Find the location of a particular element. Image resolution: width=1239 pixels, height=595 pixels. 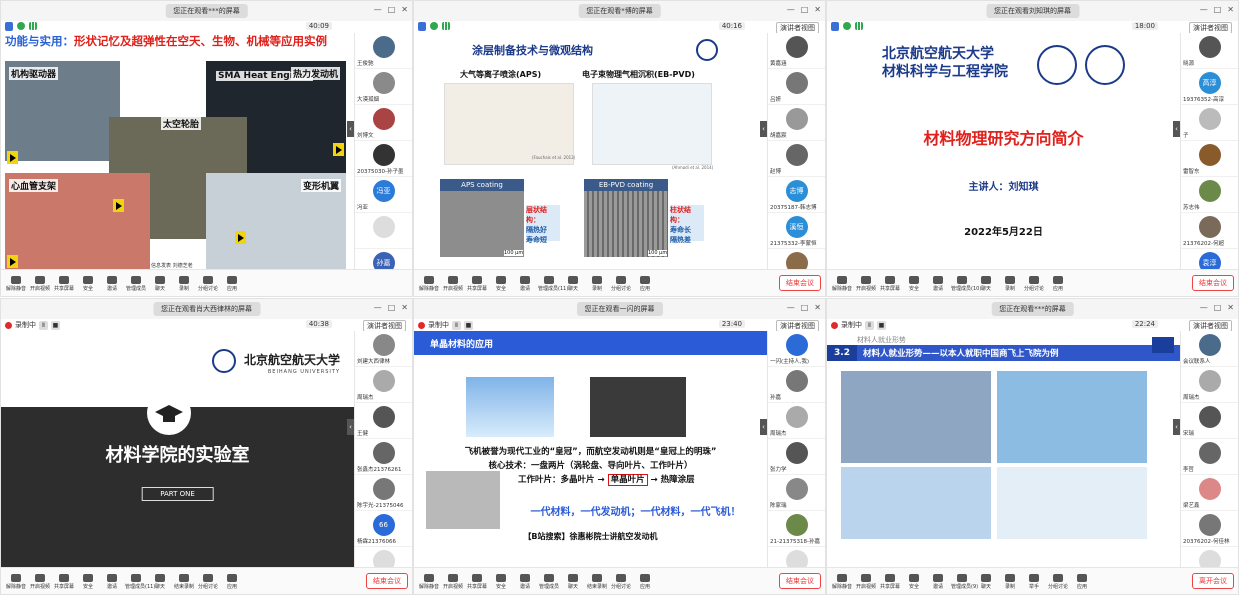

toolbar-button: 举手 is located at coordinates (1034, 581).